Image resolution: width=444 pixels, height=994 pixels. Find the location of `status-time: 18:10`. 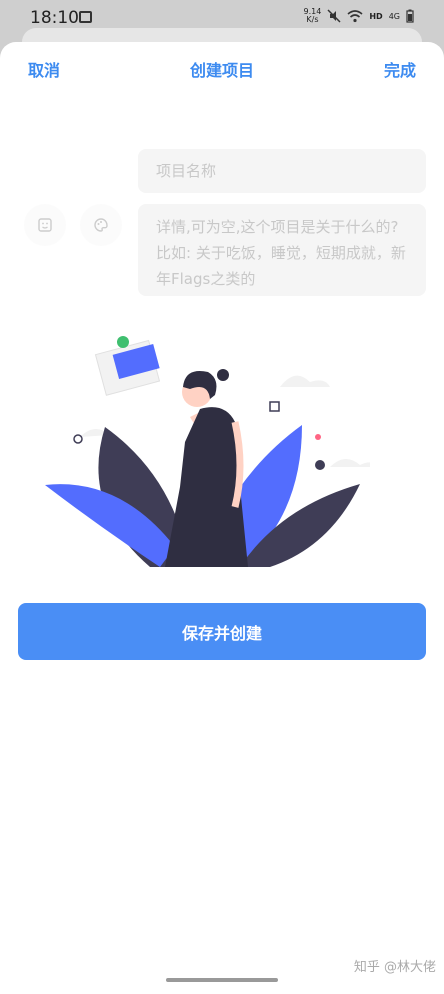

status-time: 18:10 is located at coordinates (54, 18).